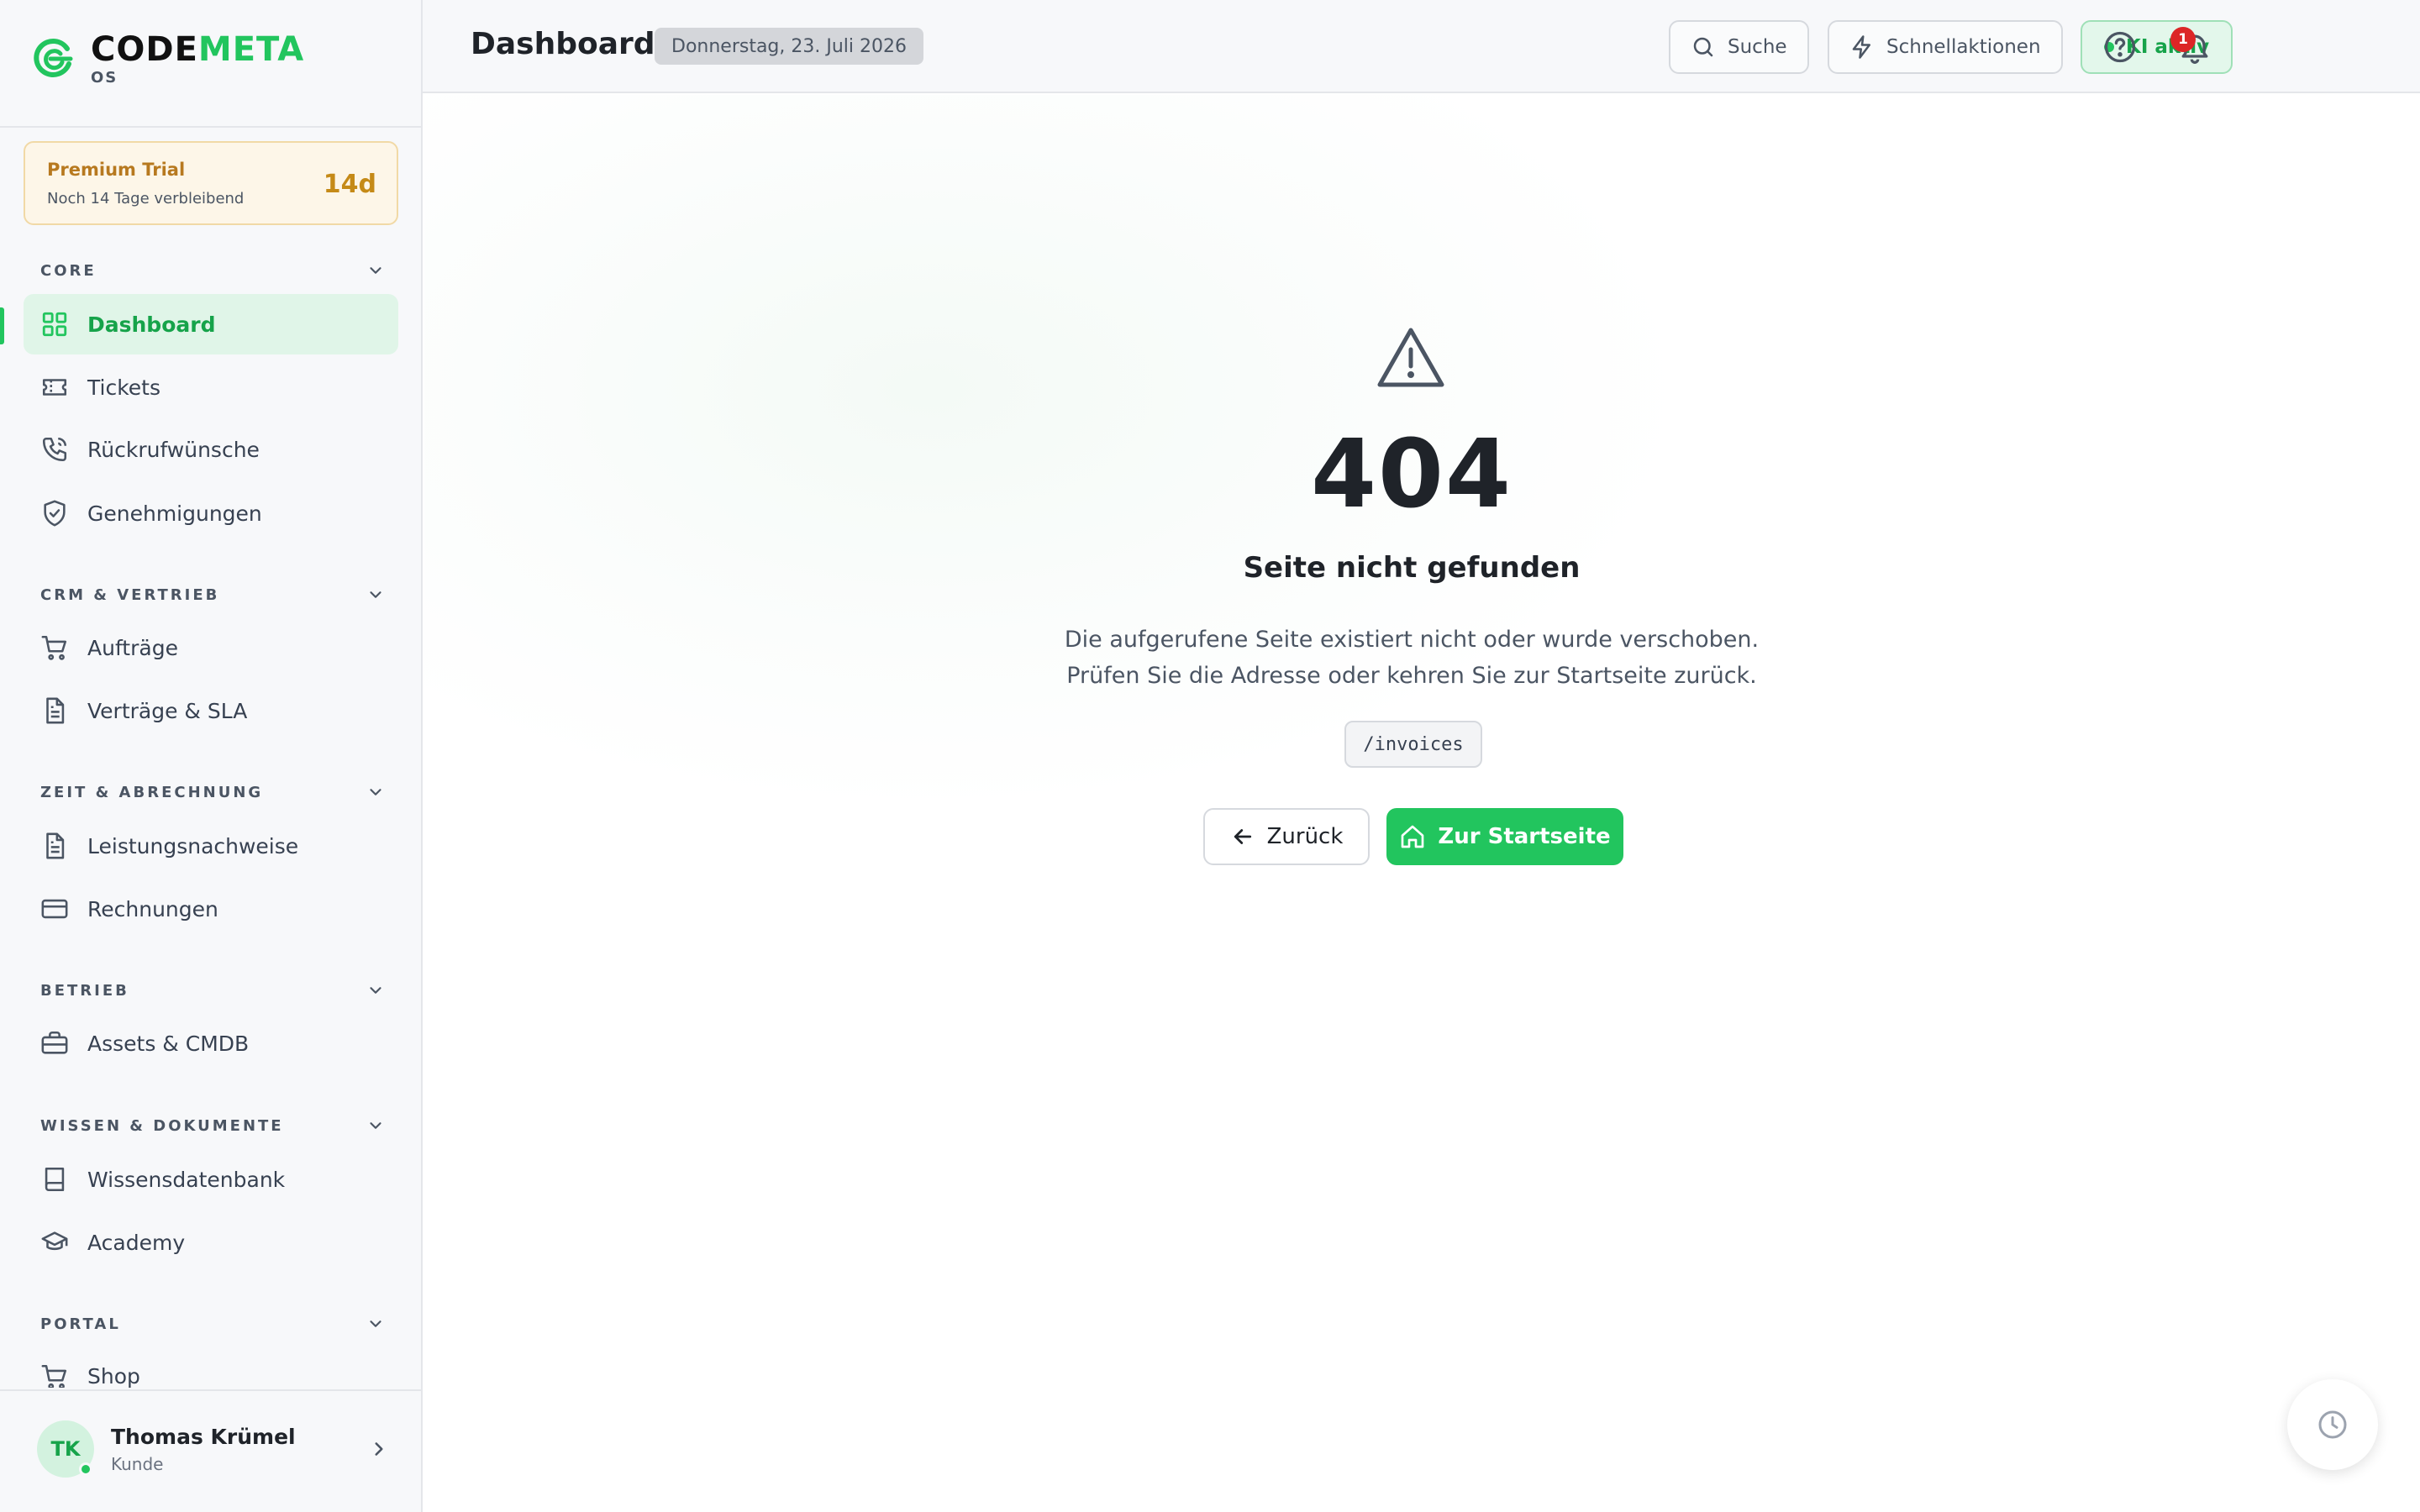 This screenshot has width=2420, height=1512. What do you see at coordinates (173, 449) in the screenshot?
I see `sidebar-item-label: Rückrufwünsche` at bounding box center [173, 449].